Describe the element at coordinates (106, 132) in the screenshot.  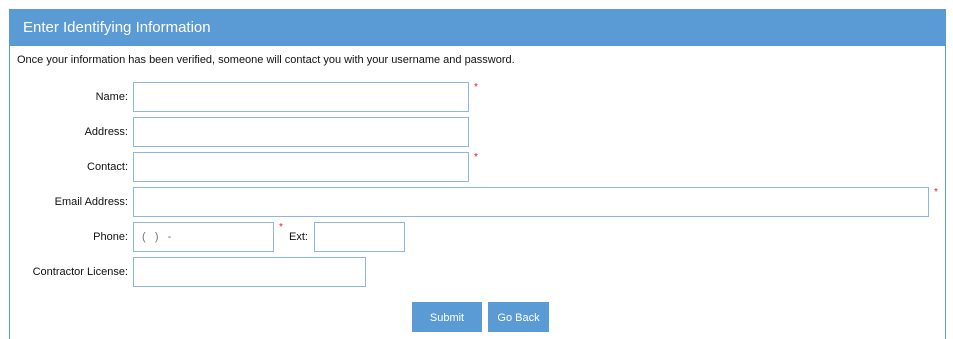
I see `address-label: Address:` at that location.